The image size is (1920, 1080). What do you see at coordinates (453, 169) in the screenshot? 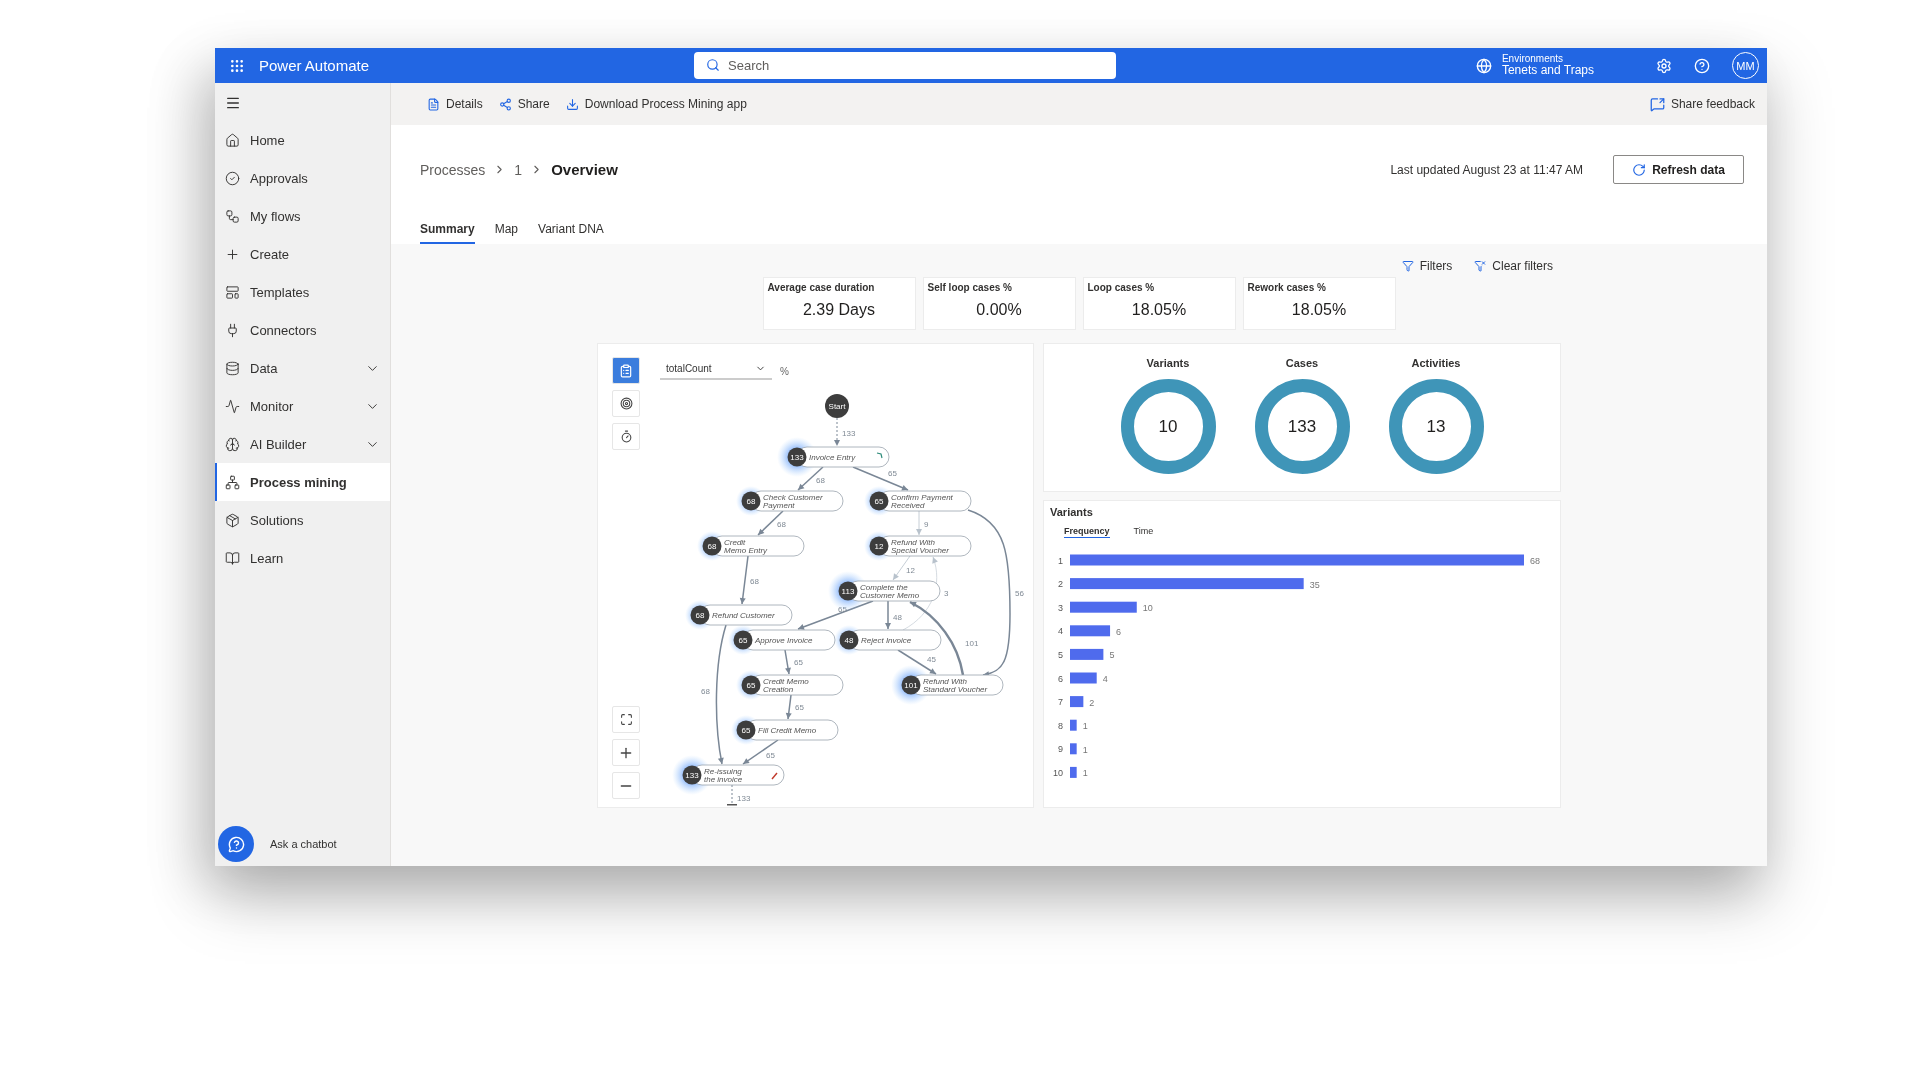
I see `breadcrumb-link: Processes` at bounding box center [453, 169].